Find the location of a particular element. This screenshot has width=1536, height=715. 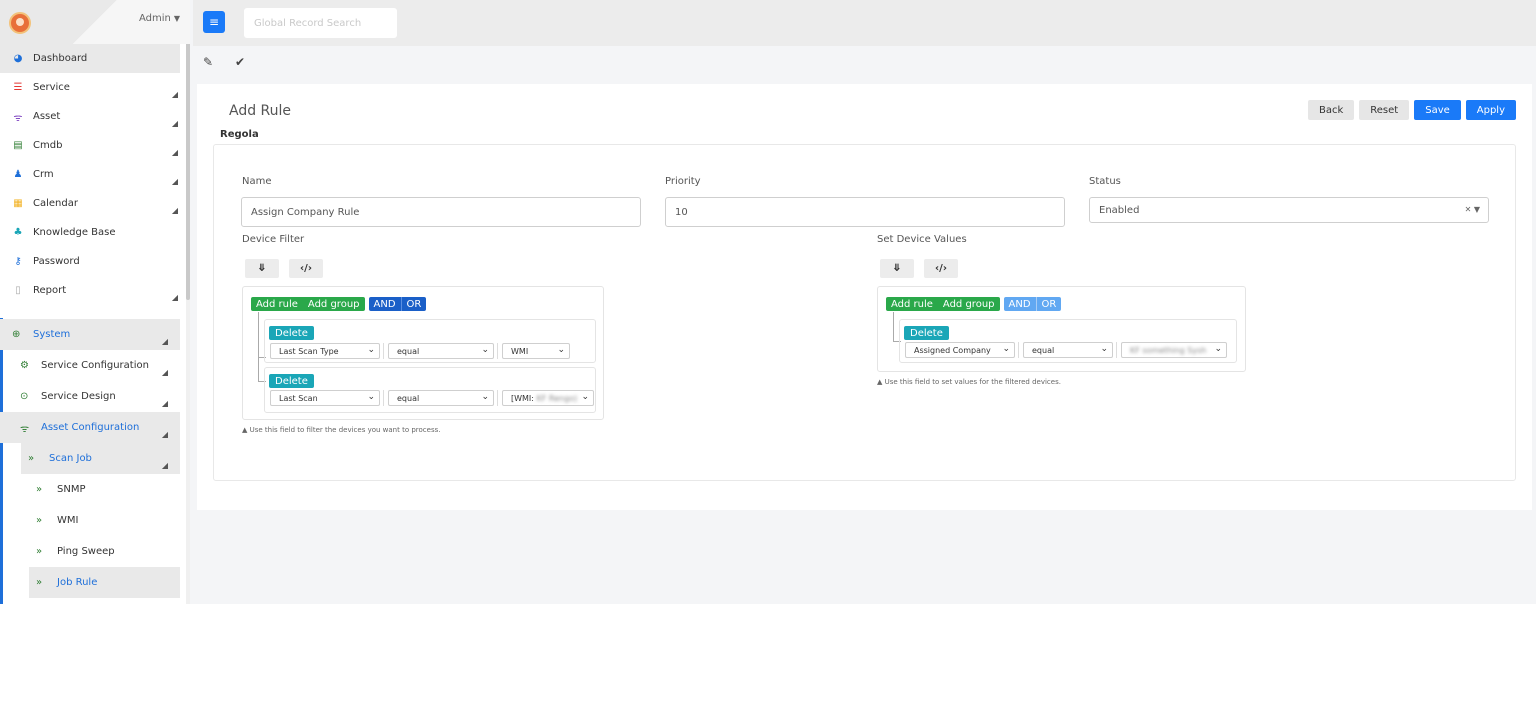

rule-value-select: WMI ⌄ is located at coordinates (536, 351).